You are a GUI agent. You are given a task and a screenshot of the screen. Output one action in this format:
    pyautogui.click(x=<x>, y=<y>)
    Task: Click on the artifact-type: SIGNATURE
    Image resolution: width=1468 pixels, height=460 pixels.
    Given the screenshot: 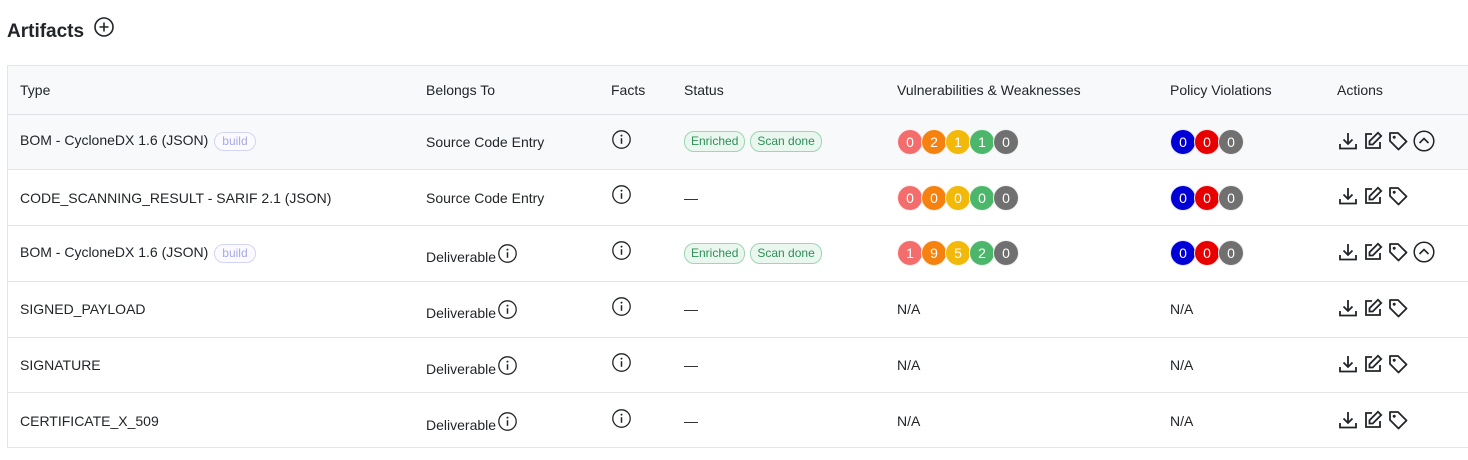 What is the action you would take?
    pyautogui.click(x=60, y=365)
    